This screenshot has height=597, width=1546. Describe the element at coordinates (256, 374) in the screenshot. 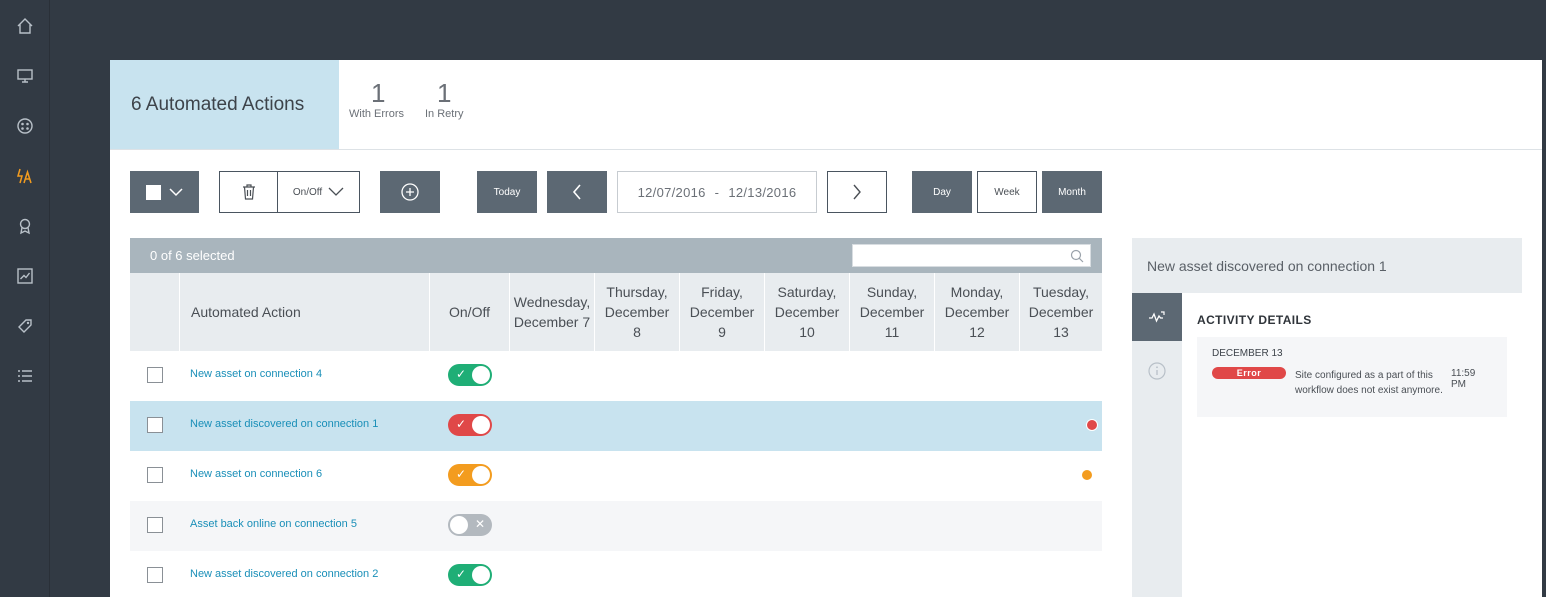

I see `action-name-link: New asset on connection 4` at that location.